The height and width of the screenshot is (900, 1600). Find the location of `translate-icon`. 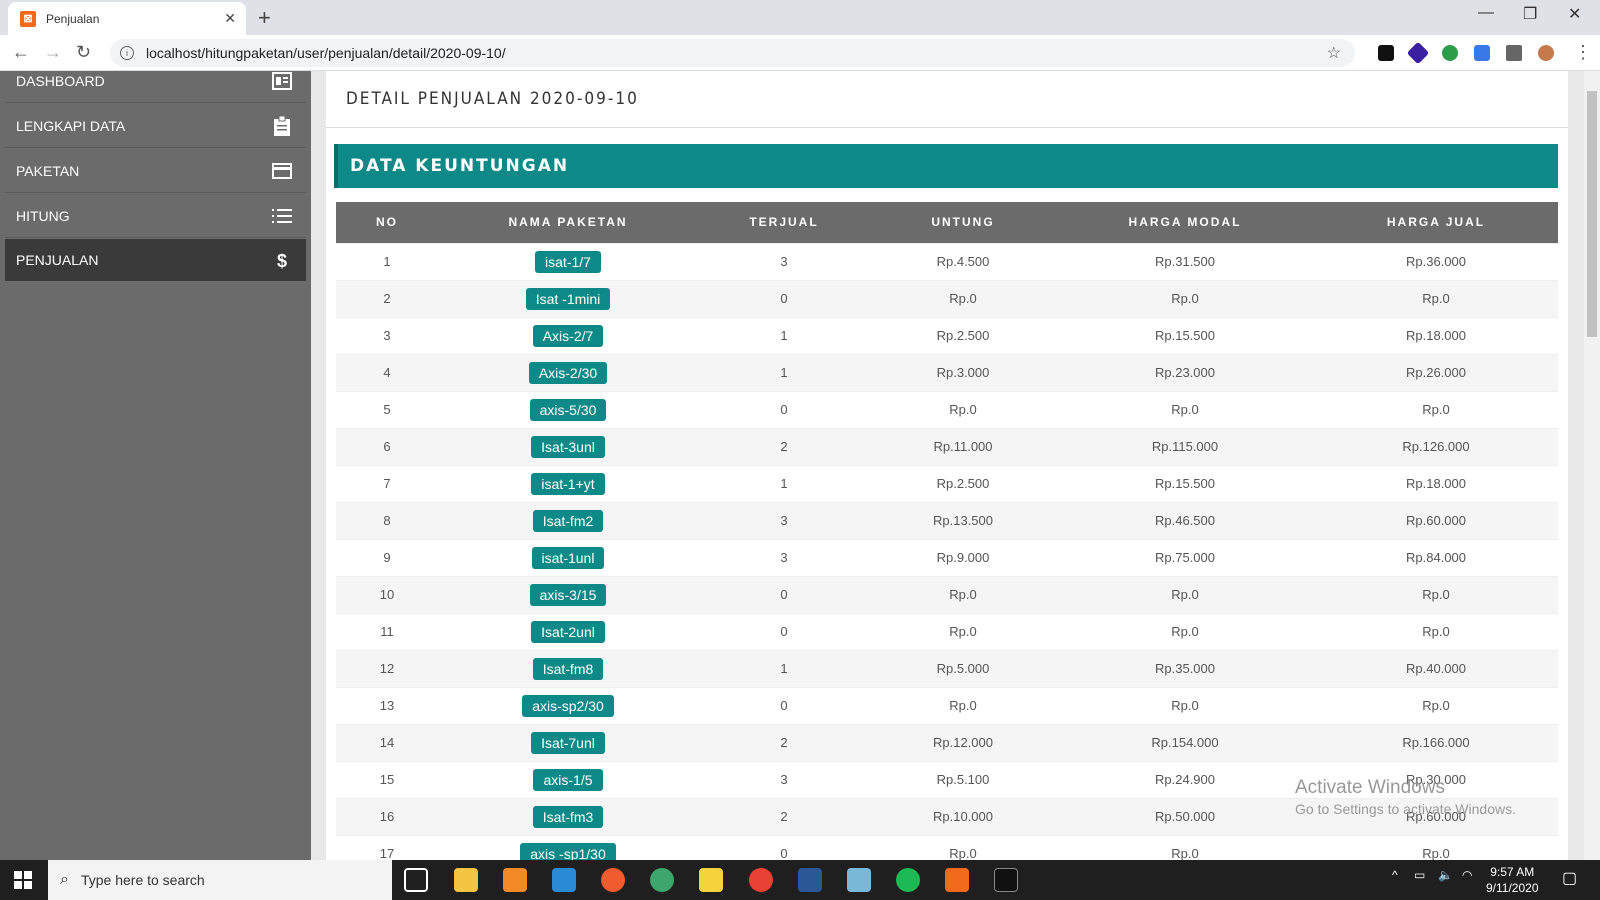

translate-icon is located at coordinates (1482, 53).